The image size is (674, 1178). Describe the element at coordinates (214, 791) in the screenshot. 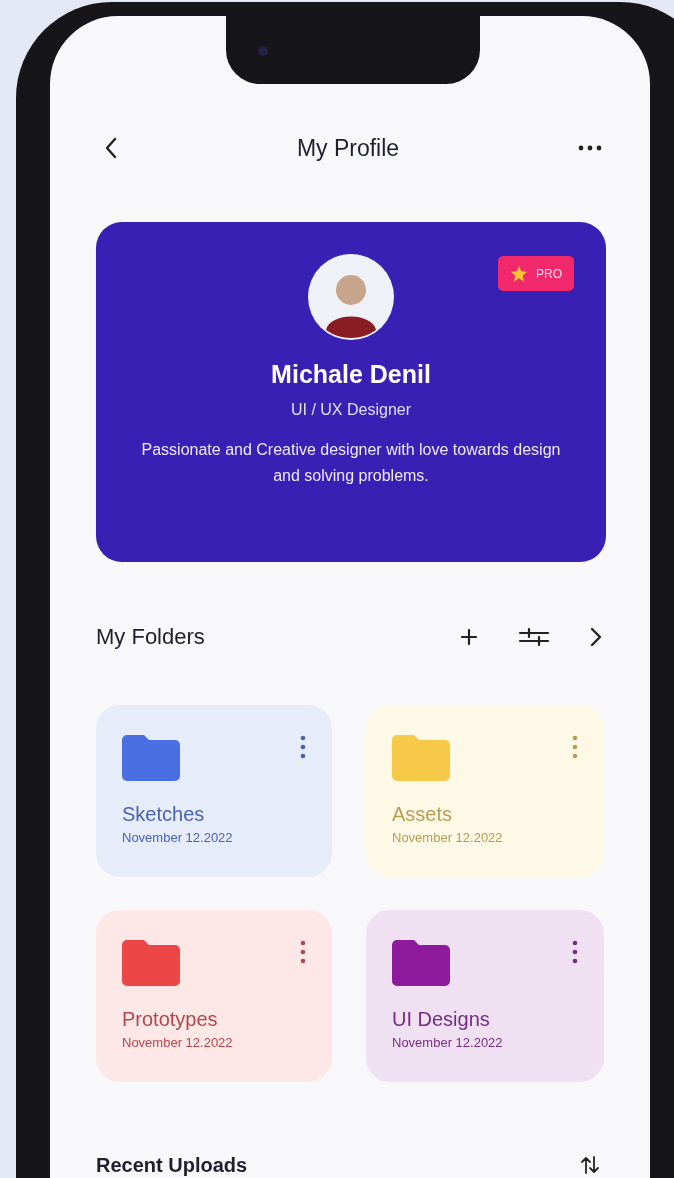

I see `folder-card: Sketches November 12.2022` at that location.